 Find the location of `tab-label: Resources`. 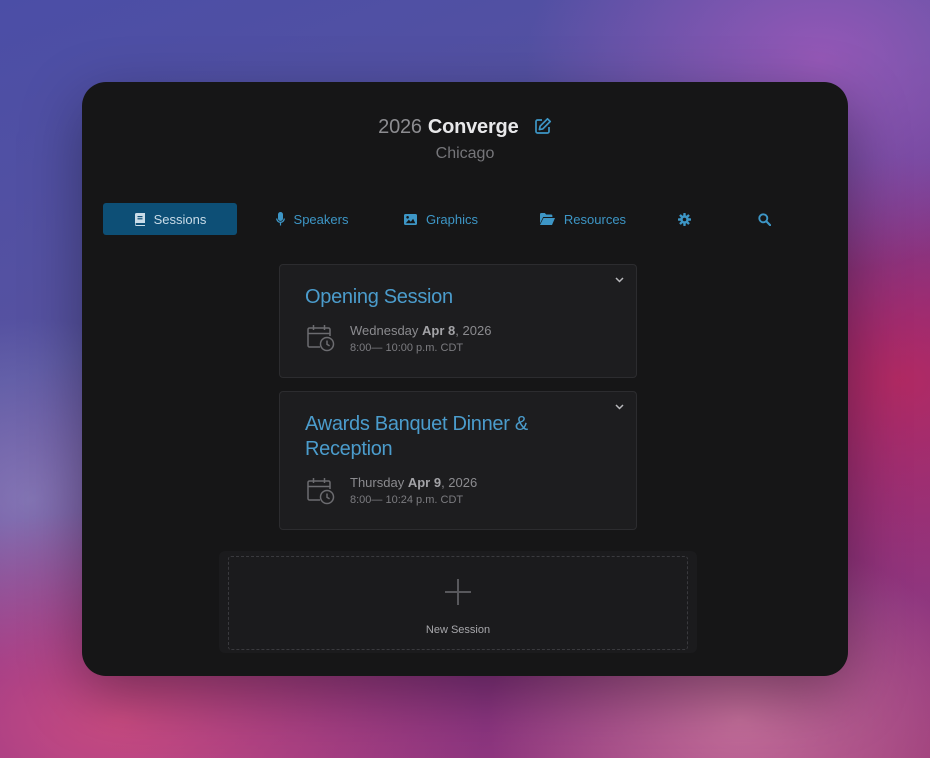

tab-label: Resources is located at coordinates (595, 219).